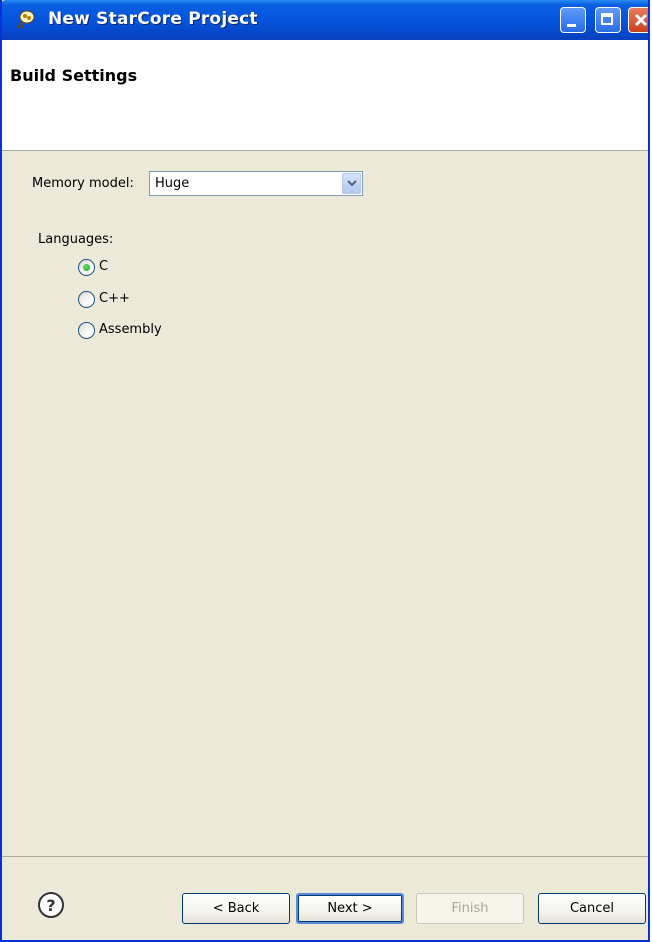 The width and height of the screenshot is (652, 942). What do you see at coordinates (641, 20) in the screenshot?
I see `close-icon` at bounding box center [641, 20].